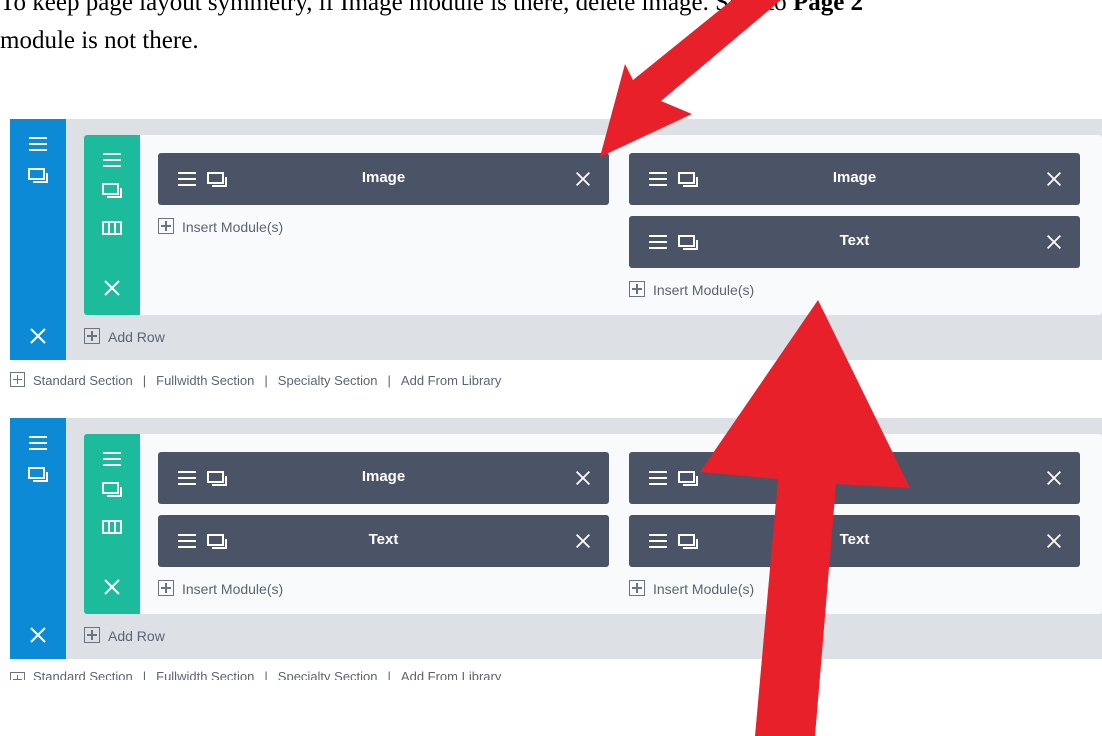 This screenshot has width=1102, height=736. What do you see at coordinates (38, 239) in the screenshot?
I see `section-1-toolbar` at bounding box center [38, 239].